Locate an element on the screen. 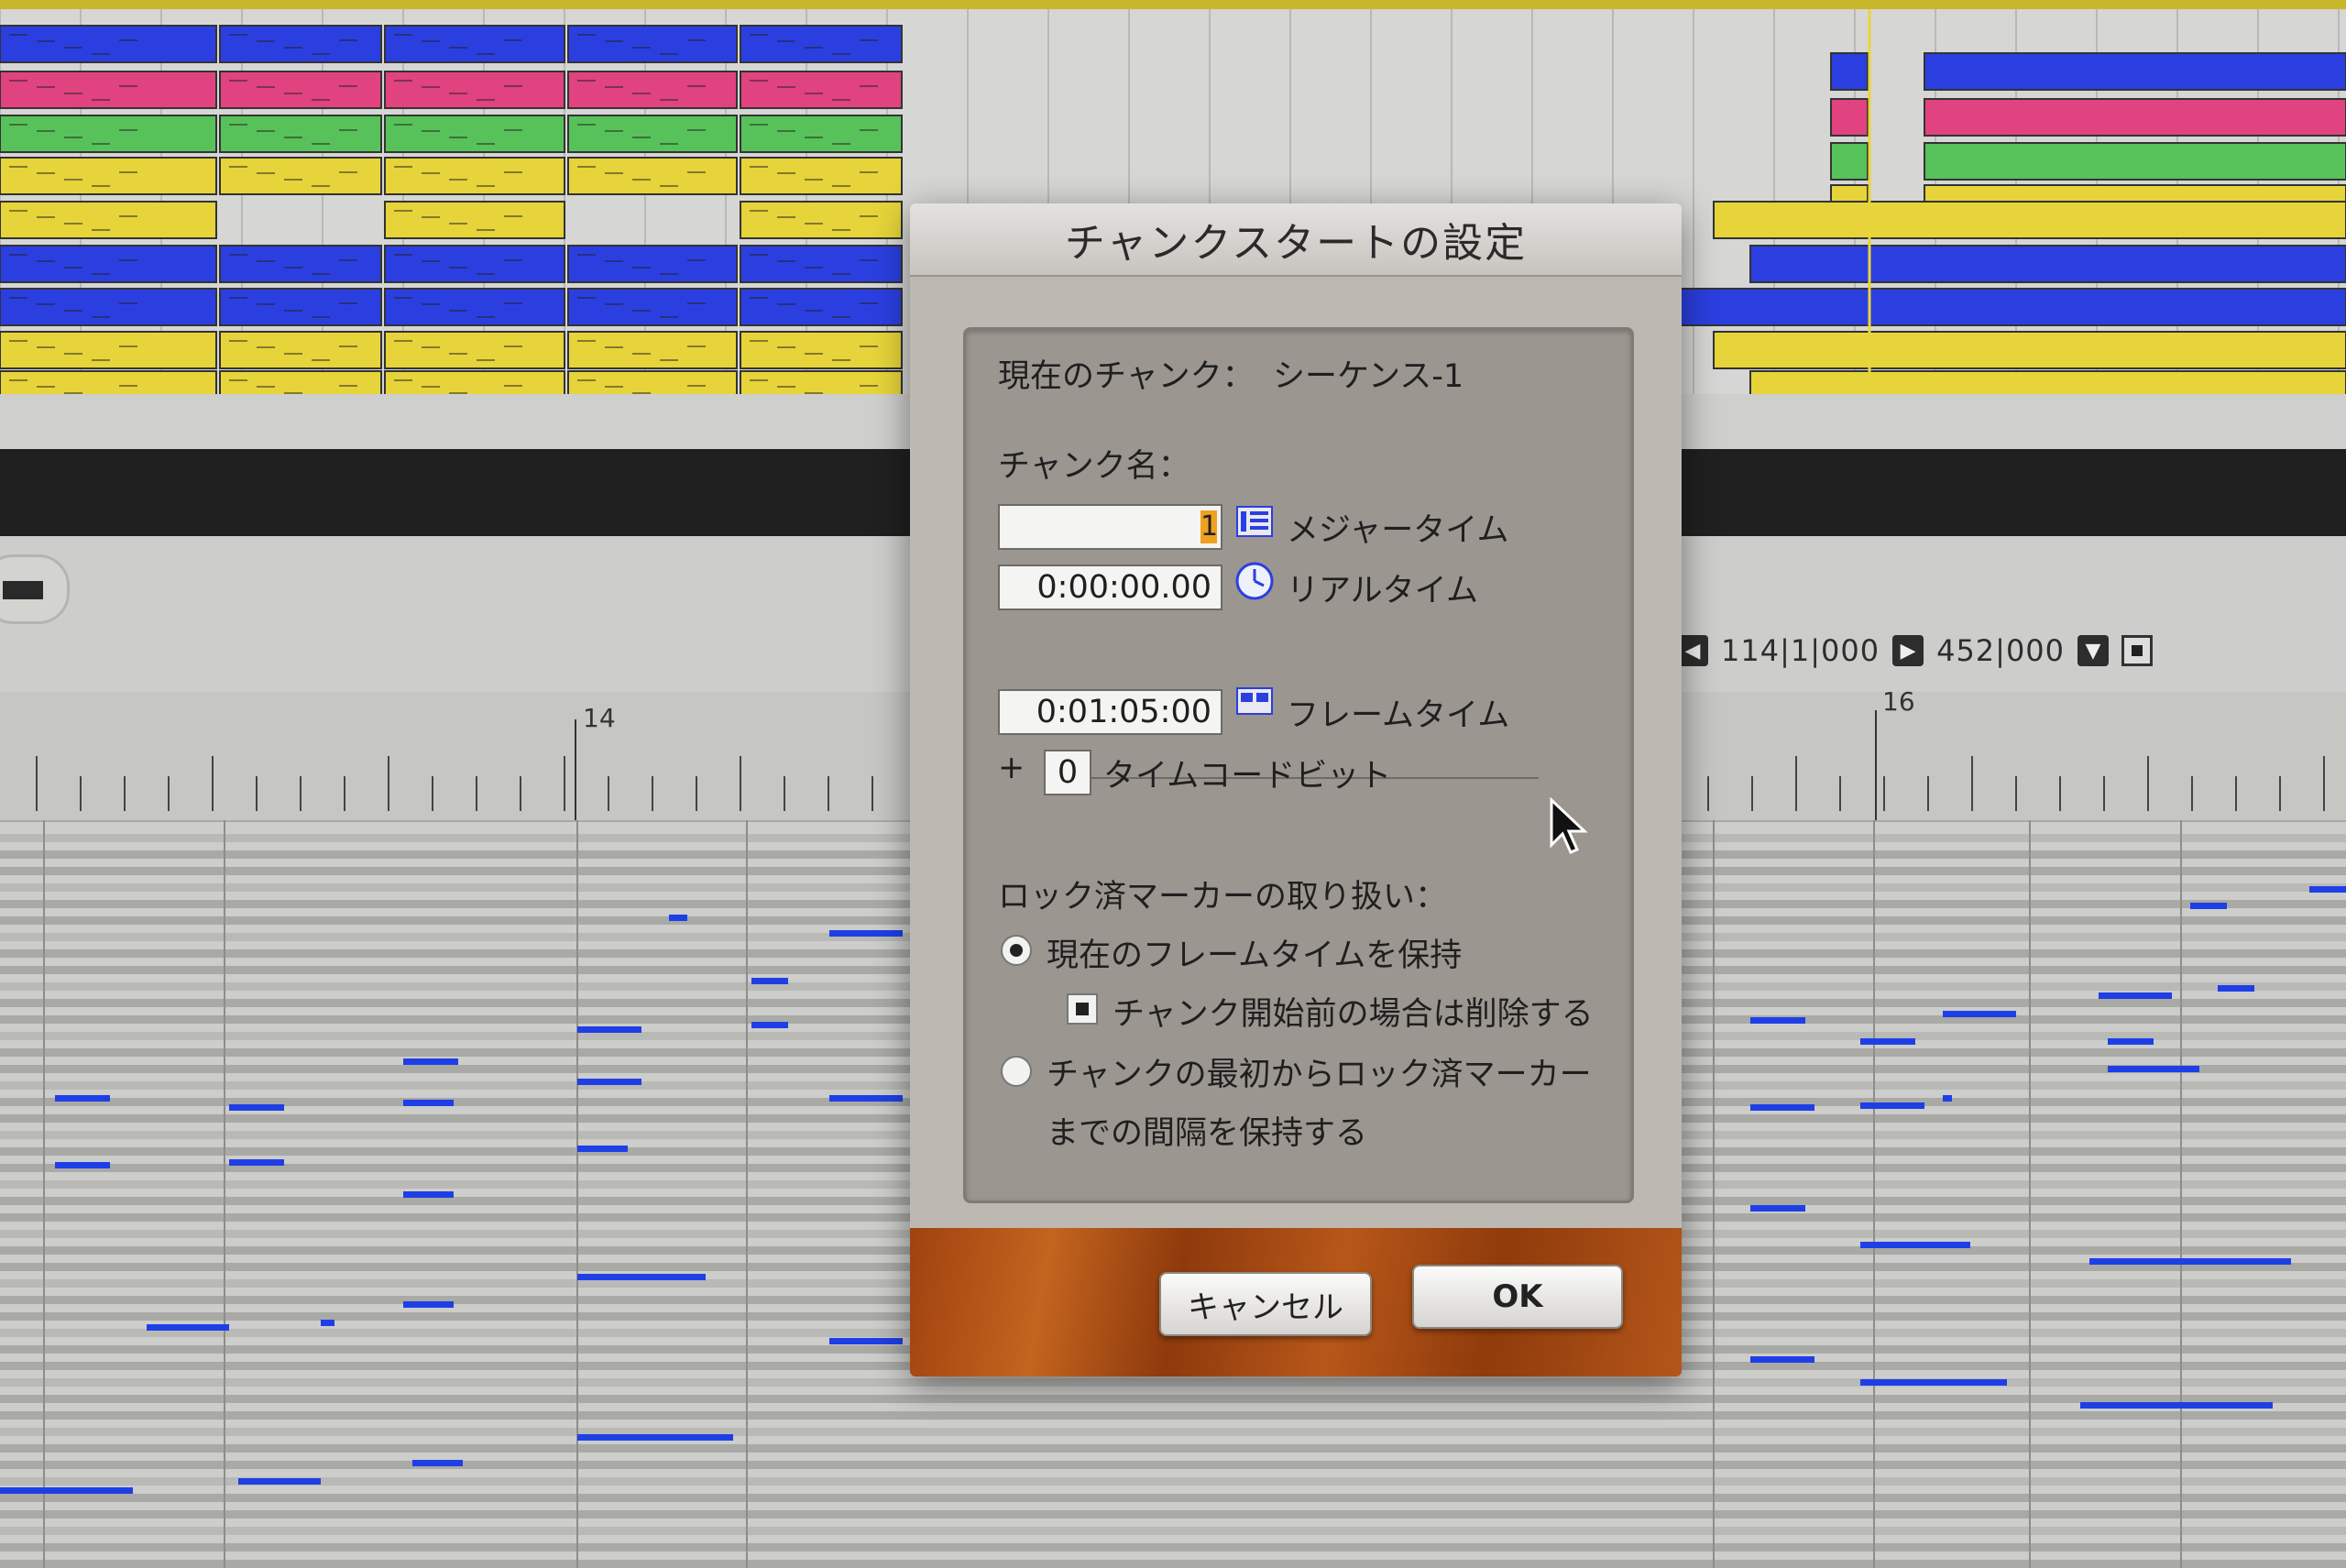 Image resolution: width=2346 pixels, height=1568 pixels. measure-grid-icon is located at coordinates (1254, 521).